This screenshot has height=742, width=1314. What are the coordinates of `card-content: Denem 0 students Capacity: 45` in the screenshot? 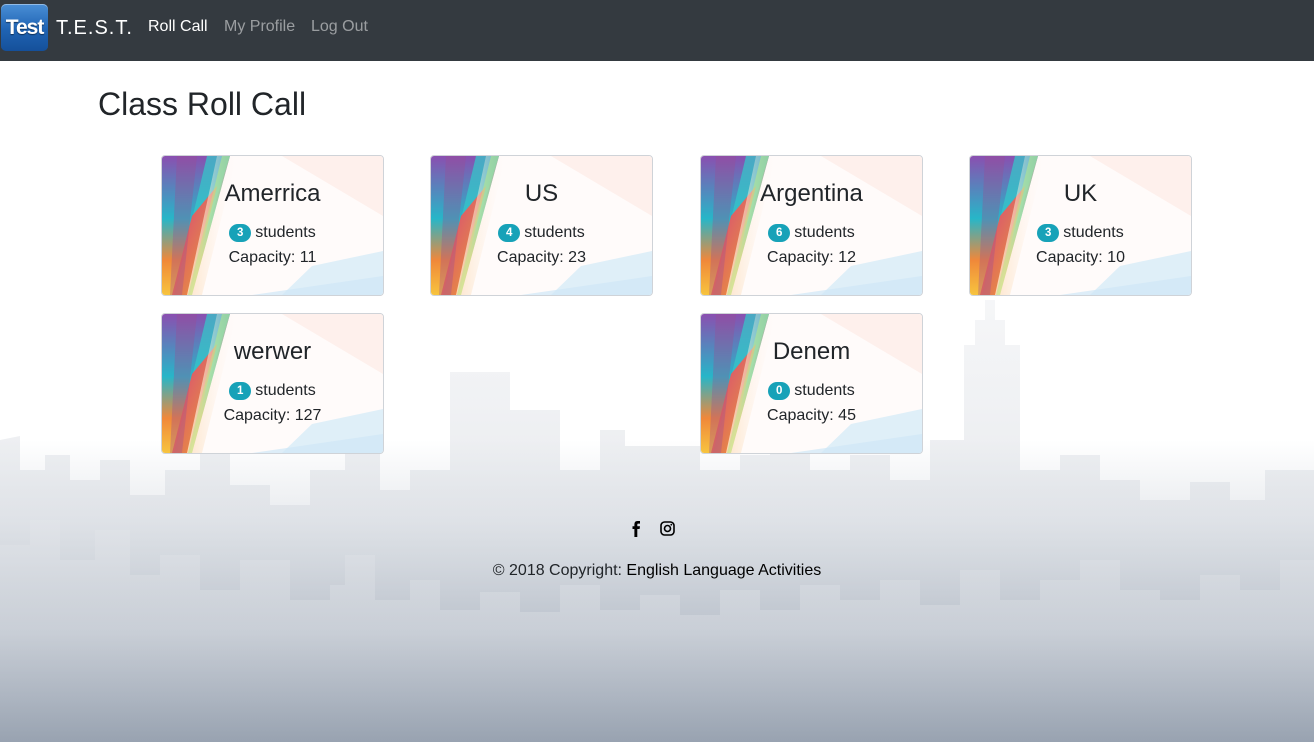 It's located at (811, 383).